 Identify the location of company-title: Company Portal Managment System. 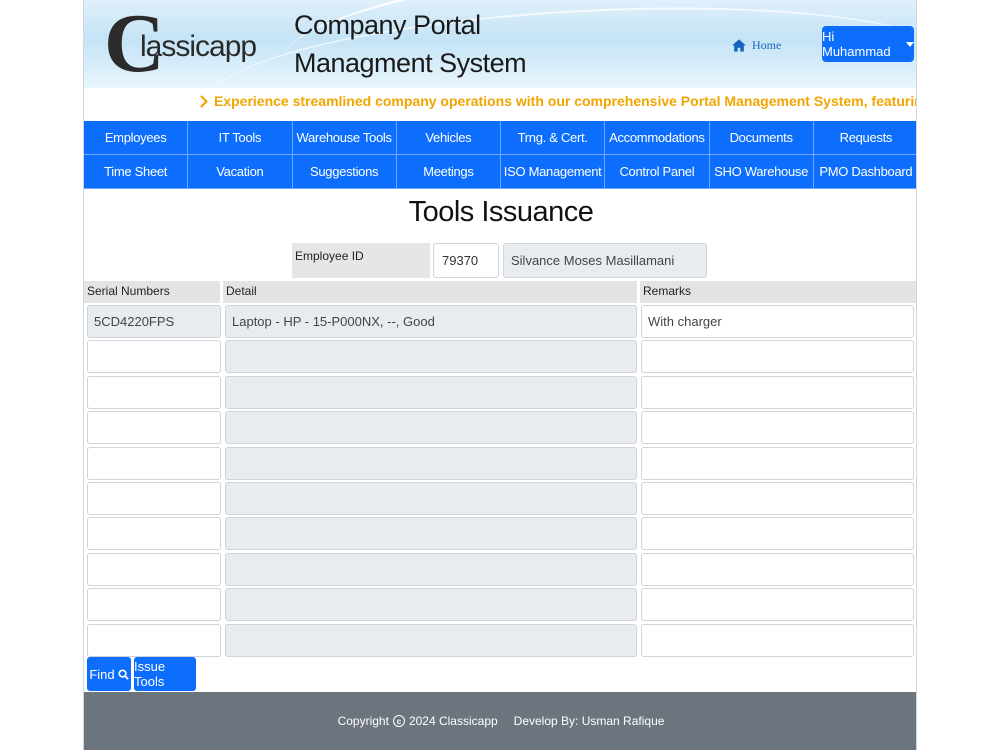
(410, 44).